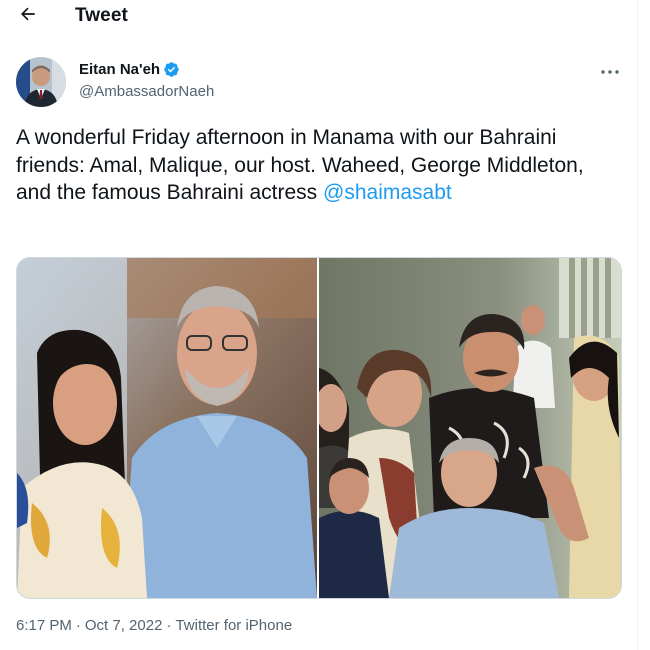 The height and width of the screenshot is (650, 650). I want to click on author-avatar, so click(41, 82).